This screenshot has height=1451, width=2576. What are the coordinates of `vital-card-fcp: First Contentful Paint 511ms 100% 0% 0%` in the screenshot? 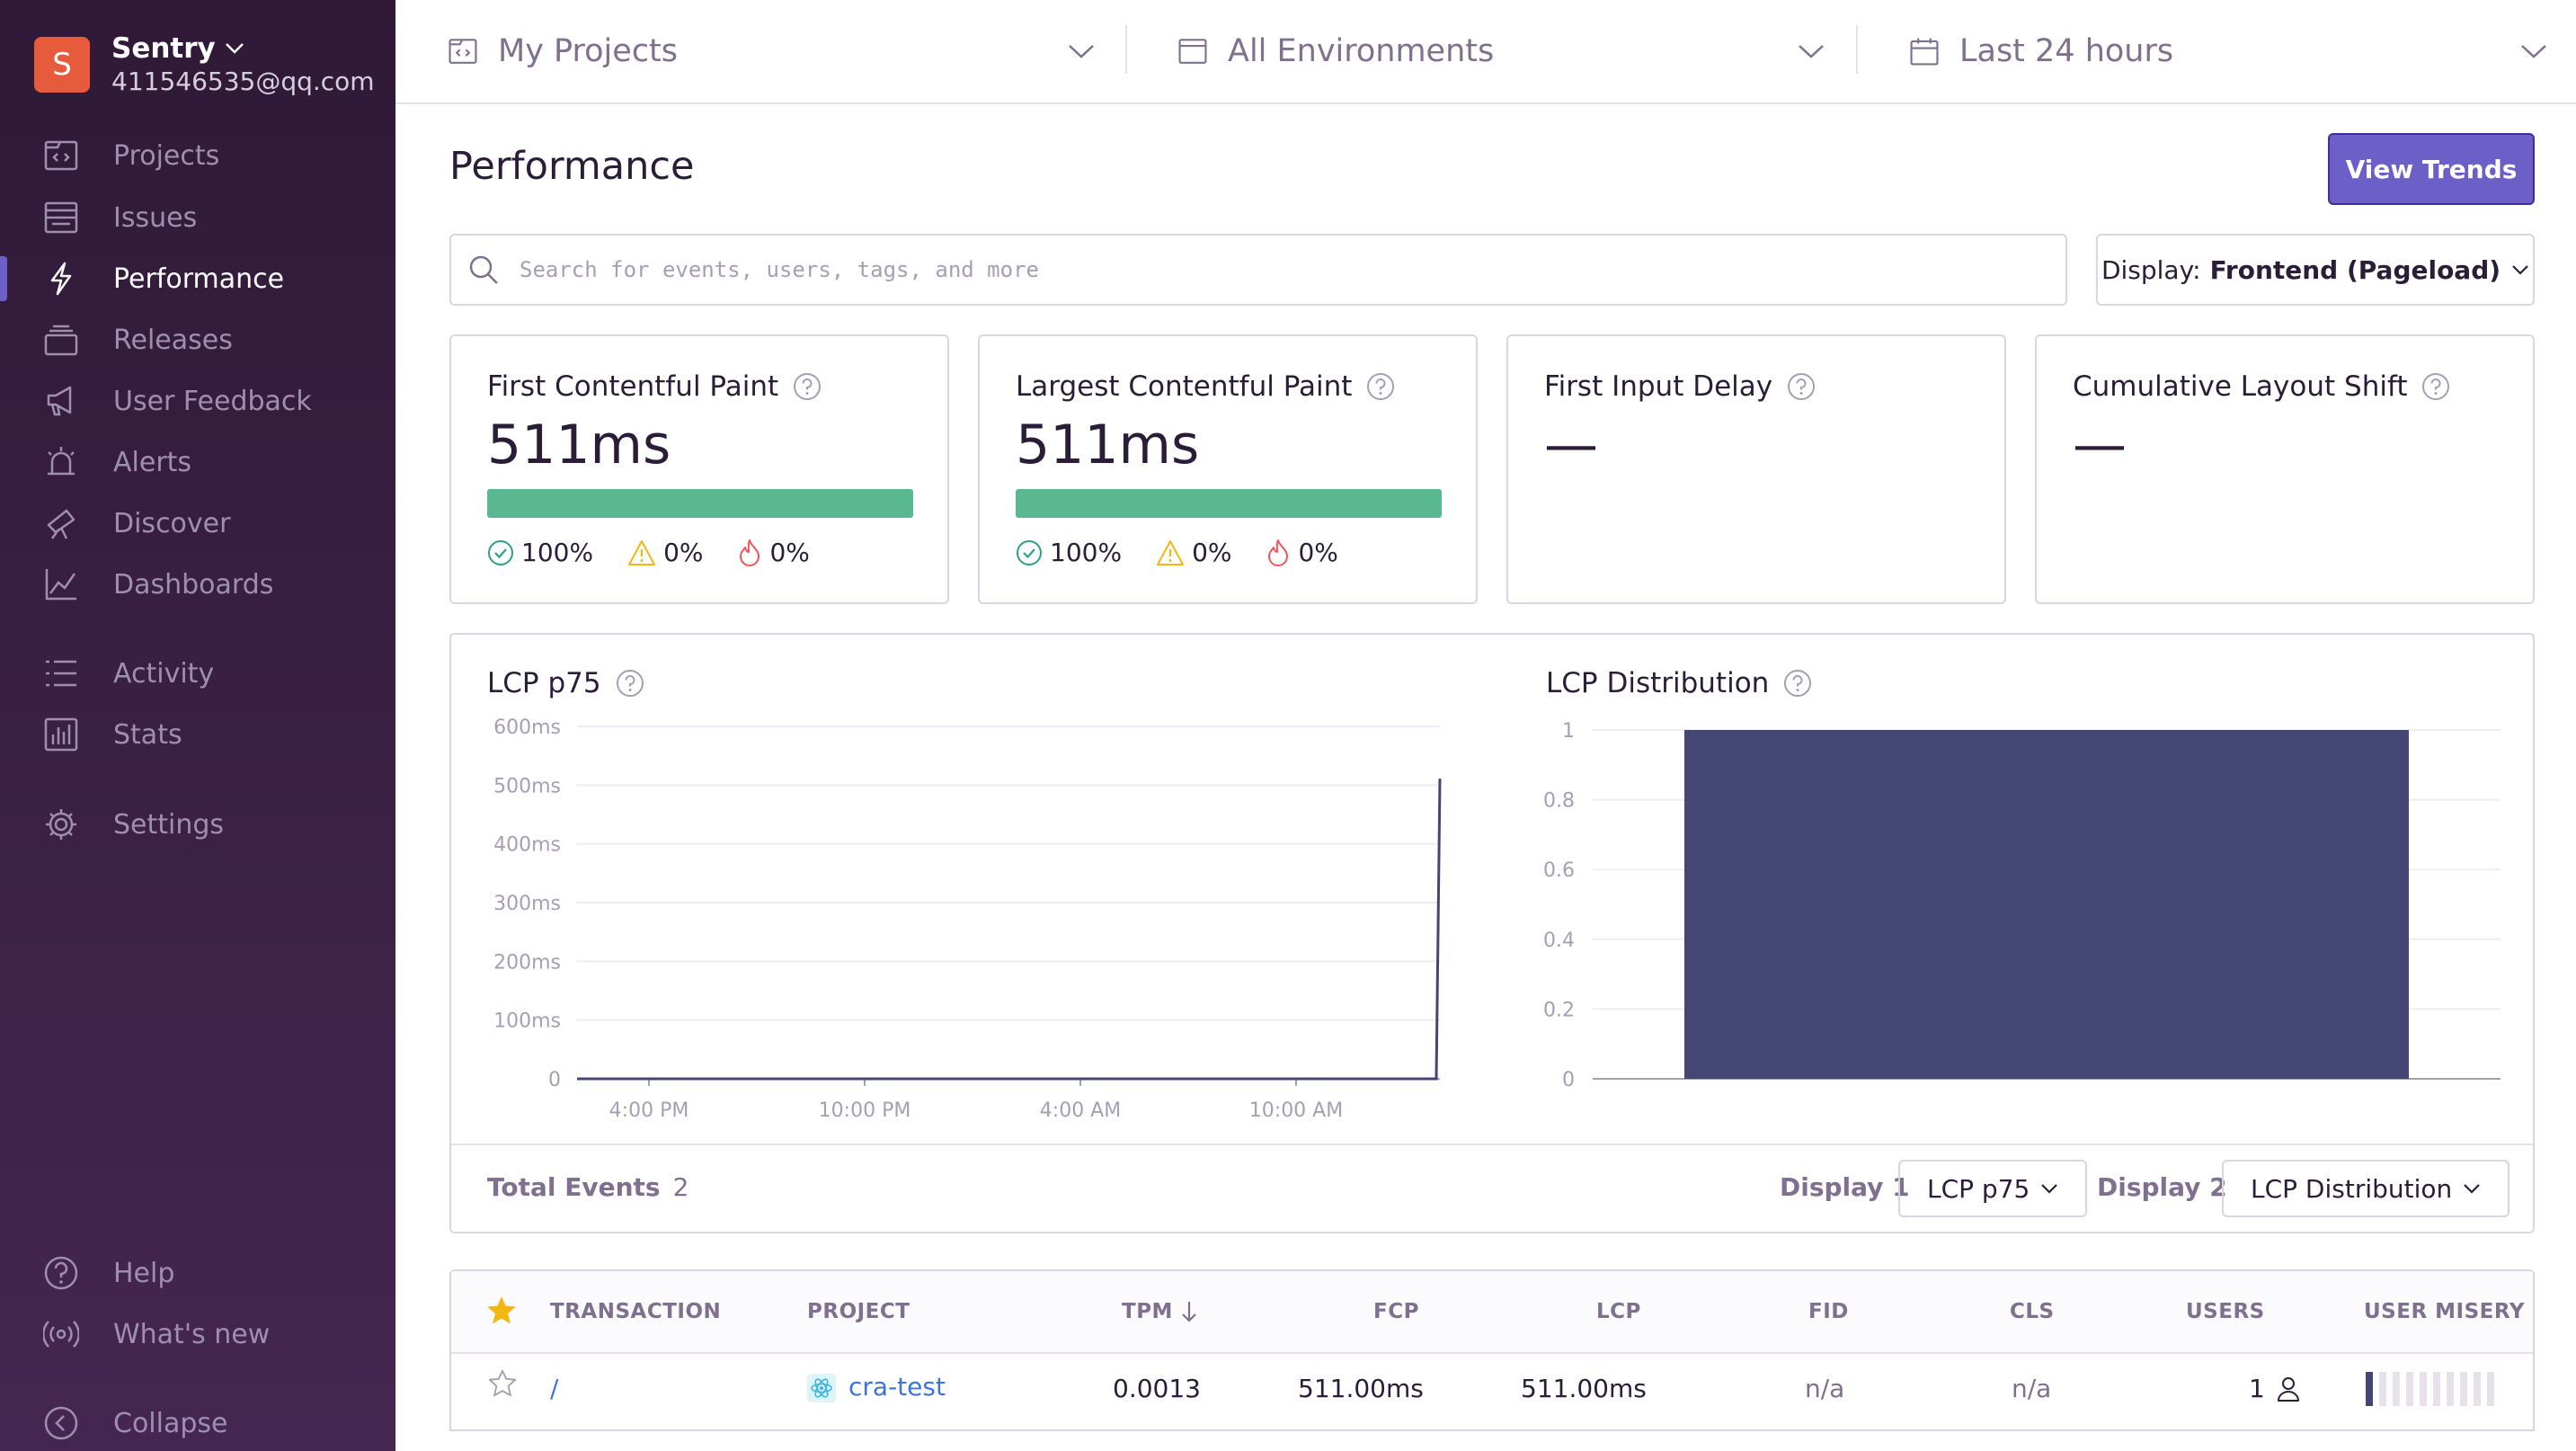 It's located at (699, 469).